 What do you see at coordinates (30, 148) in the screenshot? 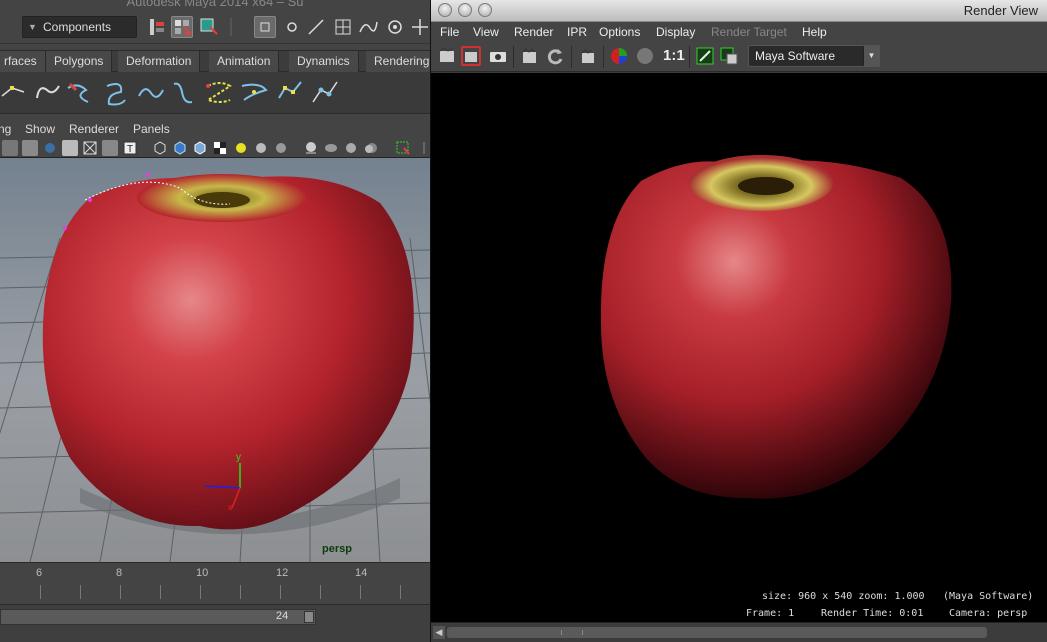
I see `film-gate-icon` at bounding box center [30, 148].